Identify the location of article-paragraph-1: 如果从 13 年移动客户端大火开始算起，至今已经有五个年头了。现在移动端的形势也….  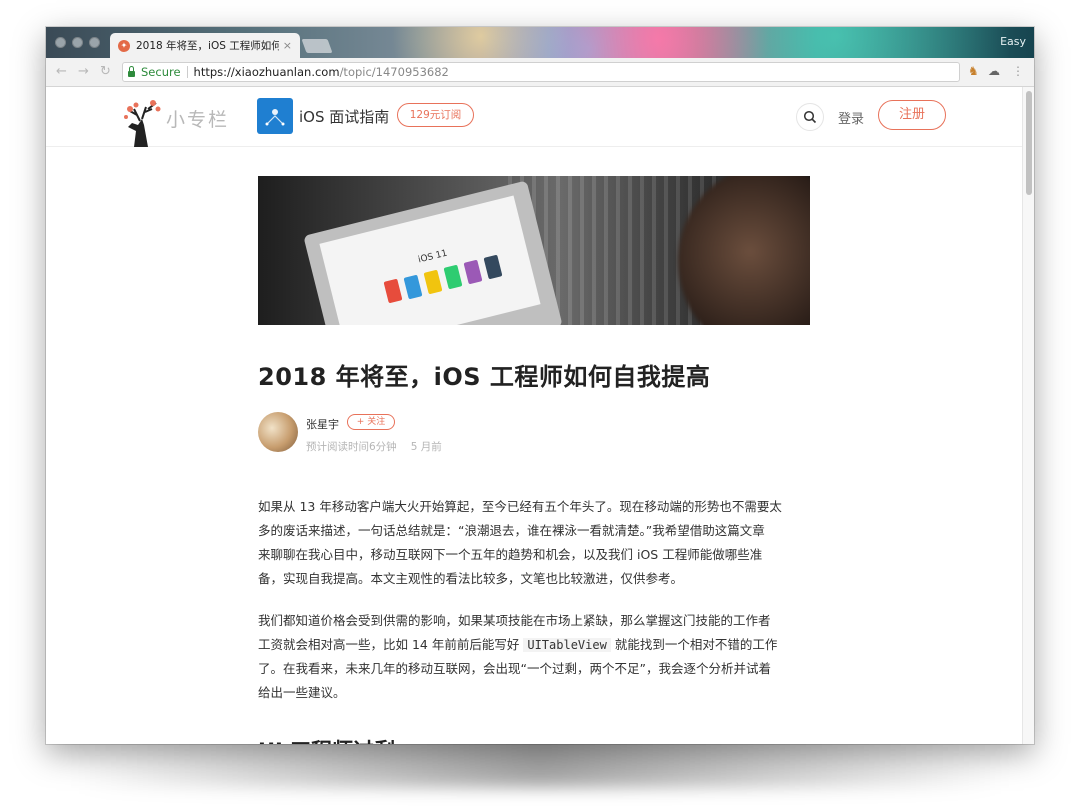
(534, 543).